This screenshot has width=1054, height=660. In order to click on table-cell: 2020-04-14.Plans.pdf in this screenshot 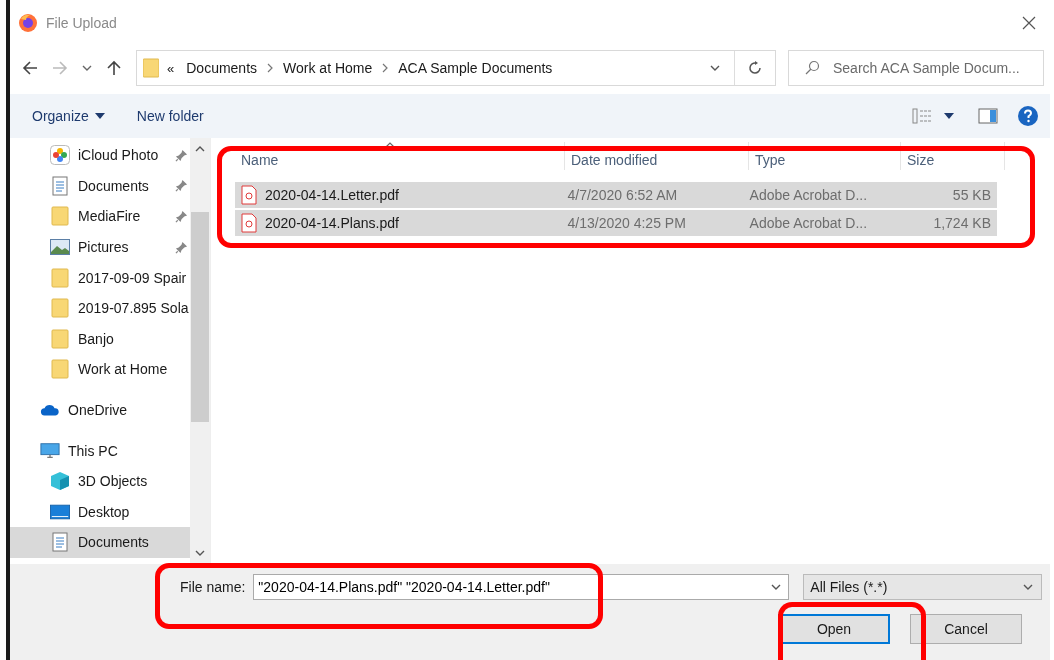, I will do `click(332, 223)`.